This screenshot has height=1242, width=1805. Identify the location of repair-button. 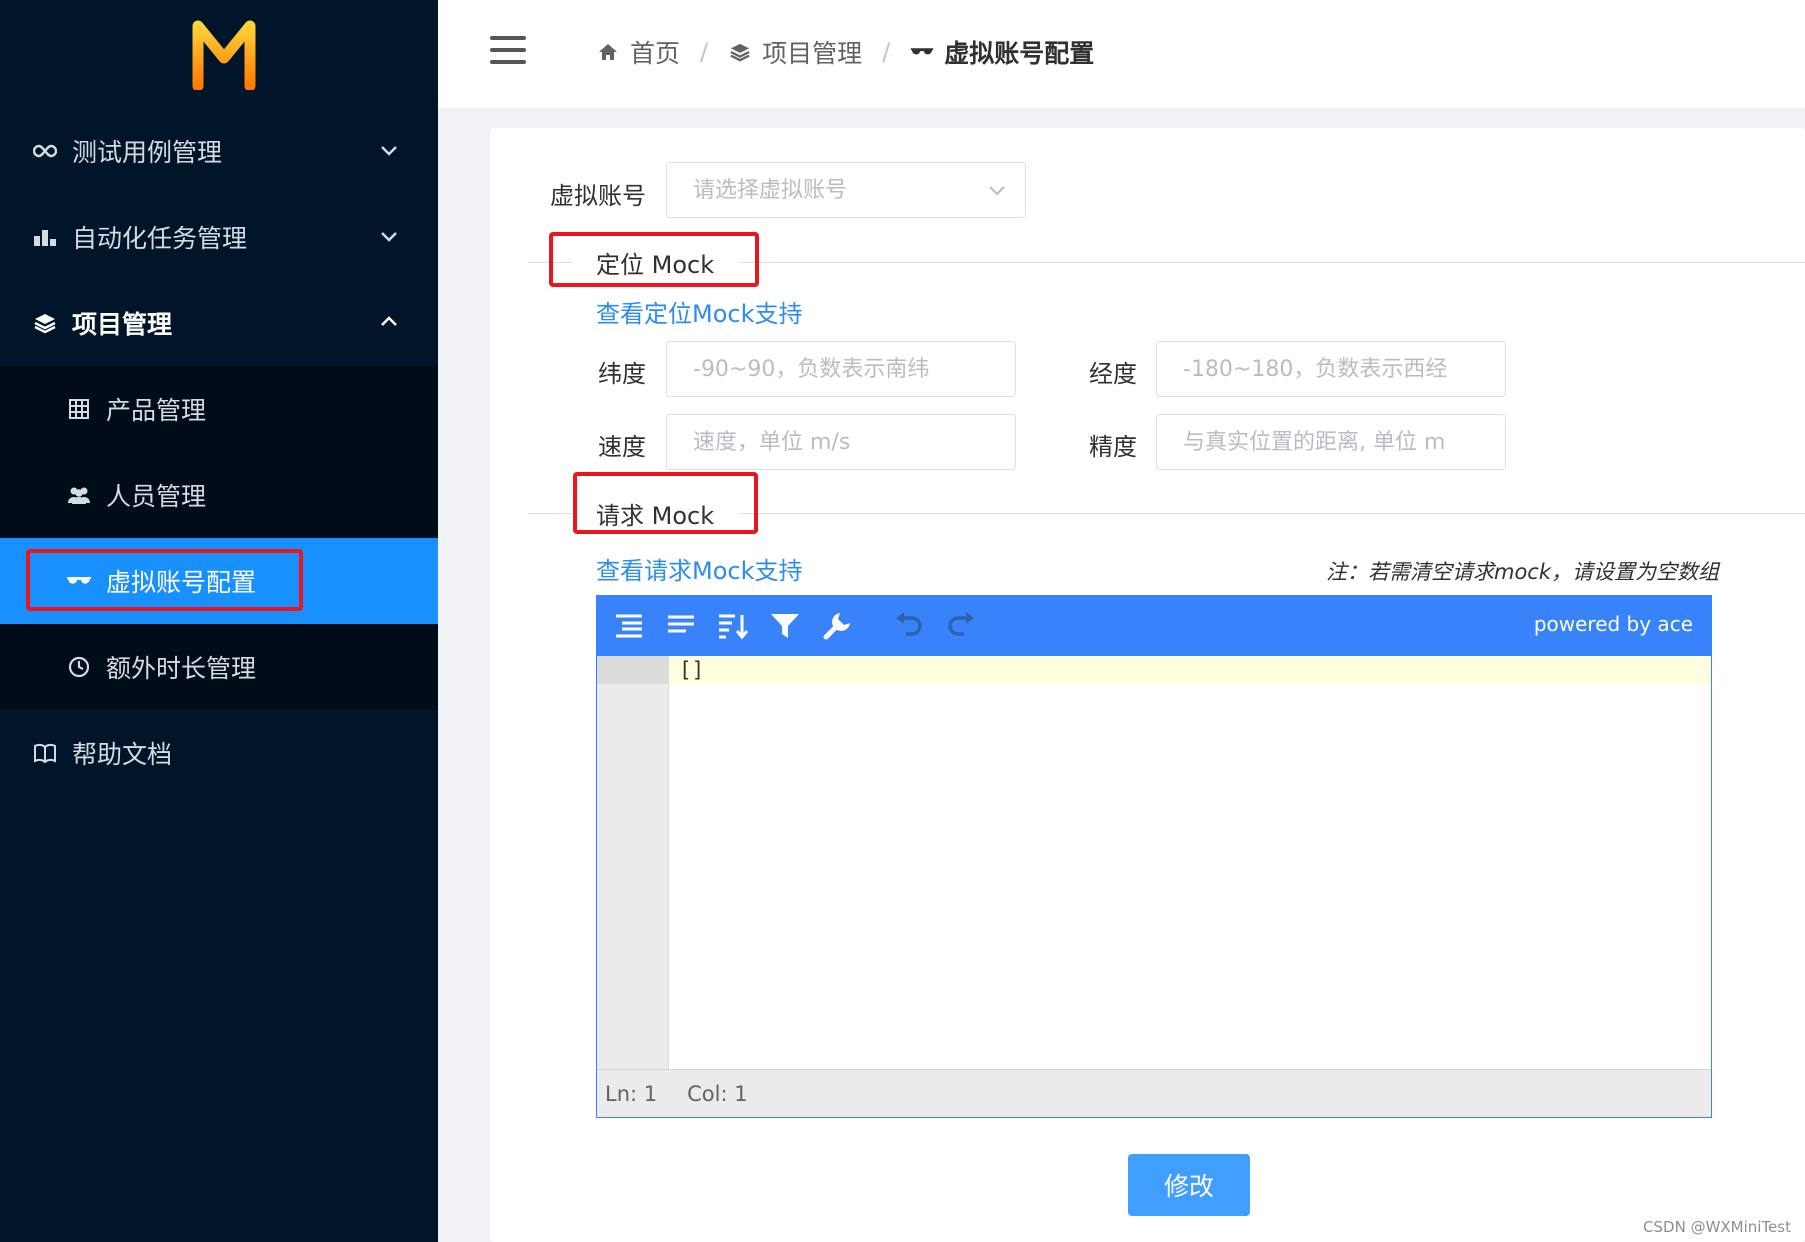
(837, 626).